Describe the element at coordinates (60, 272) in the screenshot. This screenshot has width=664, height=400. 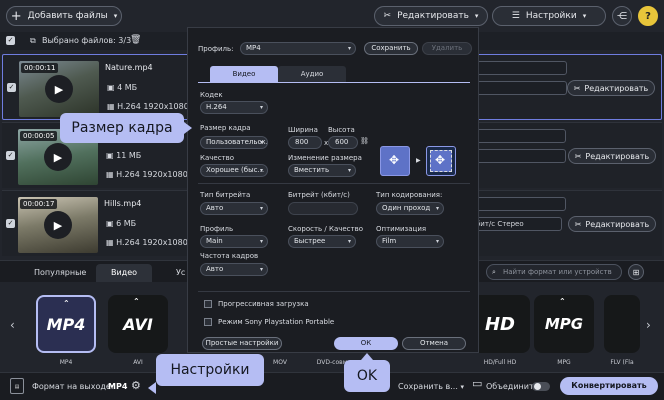
I see `tab-popular: Популярные` at that location.